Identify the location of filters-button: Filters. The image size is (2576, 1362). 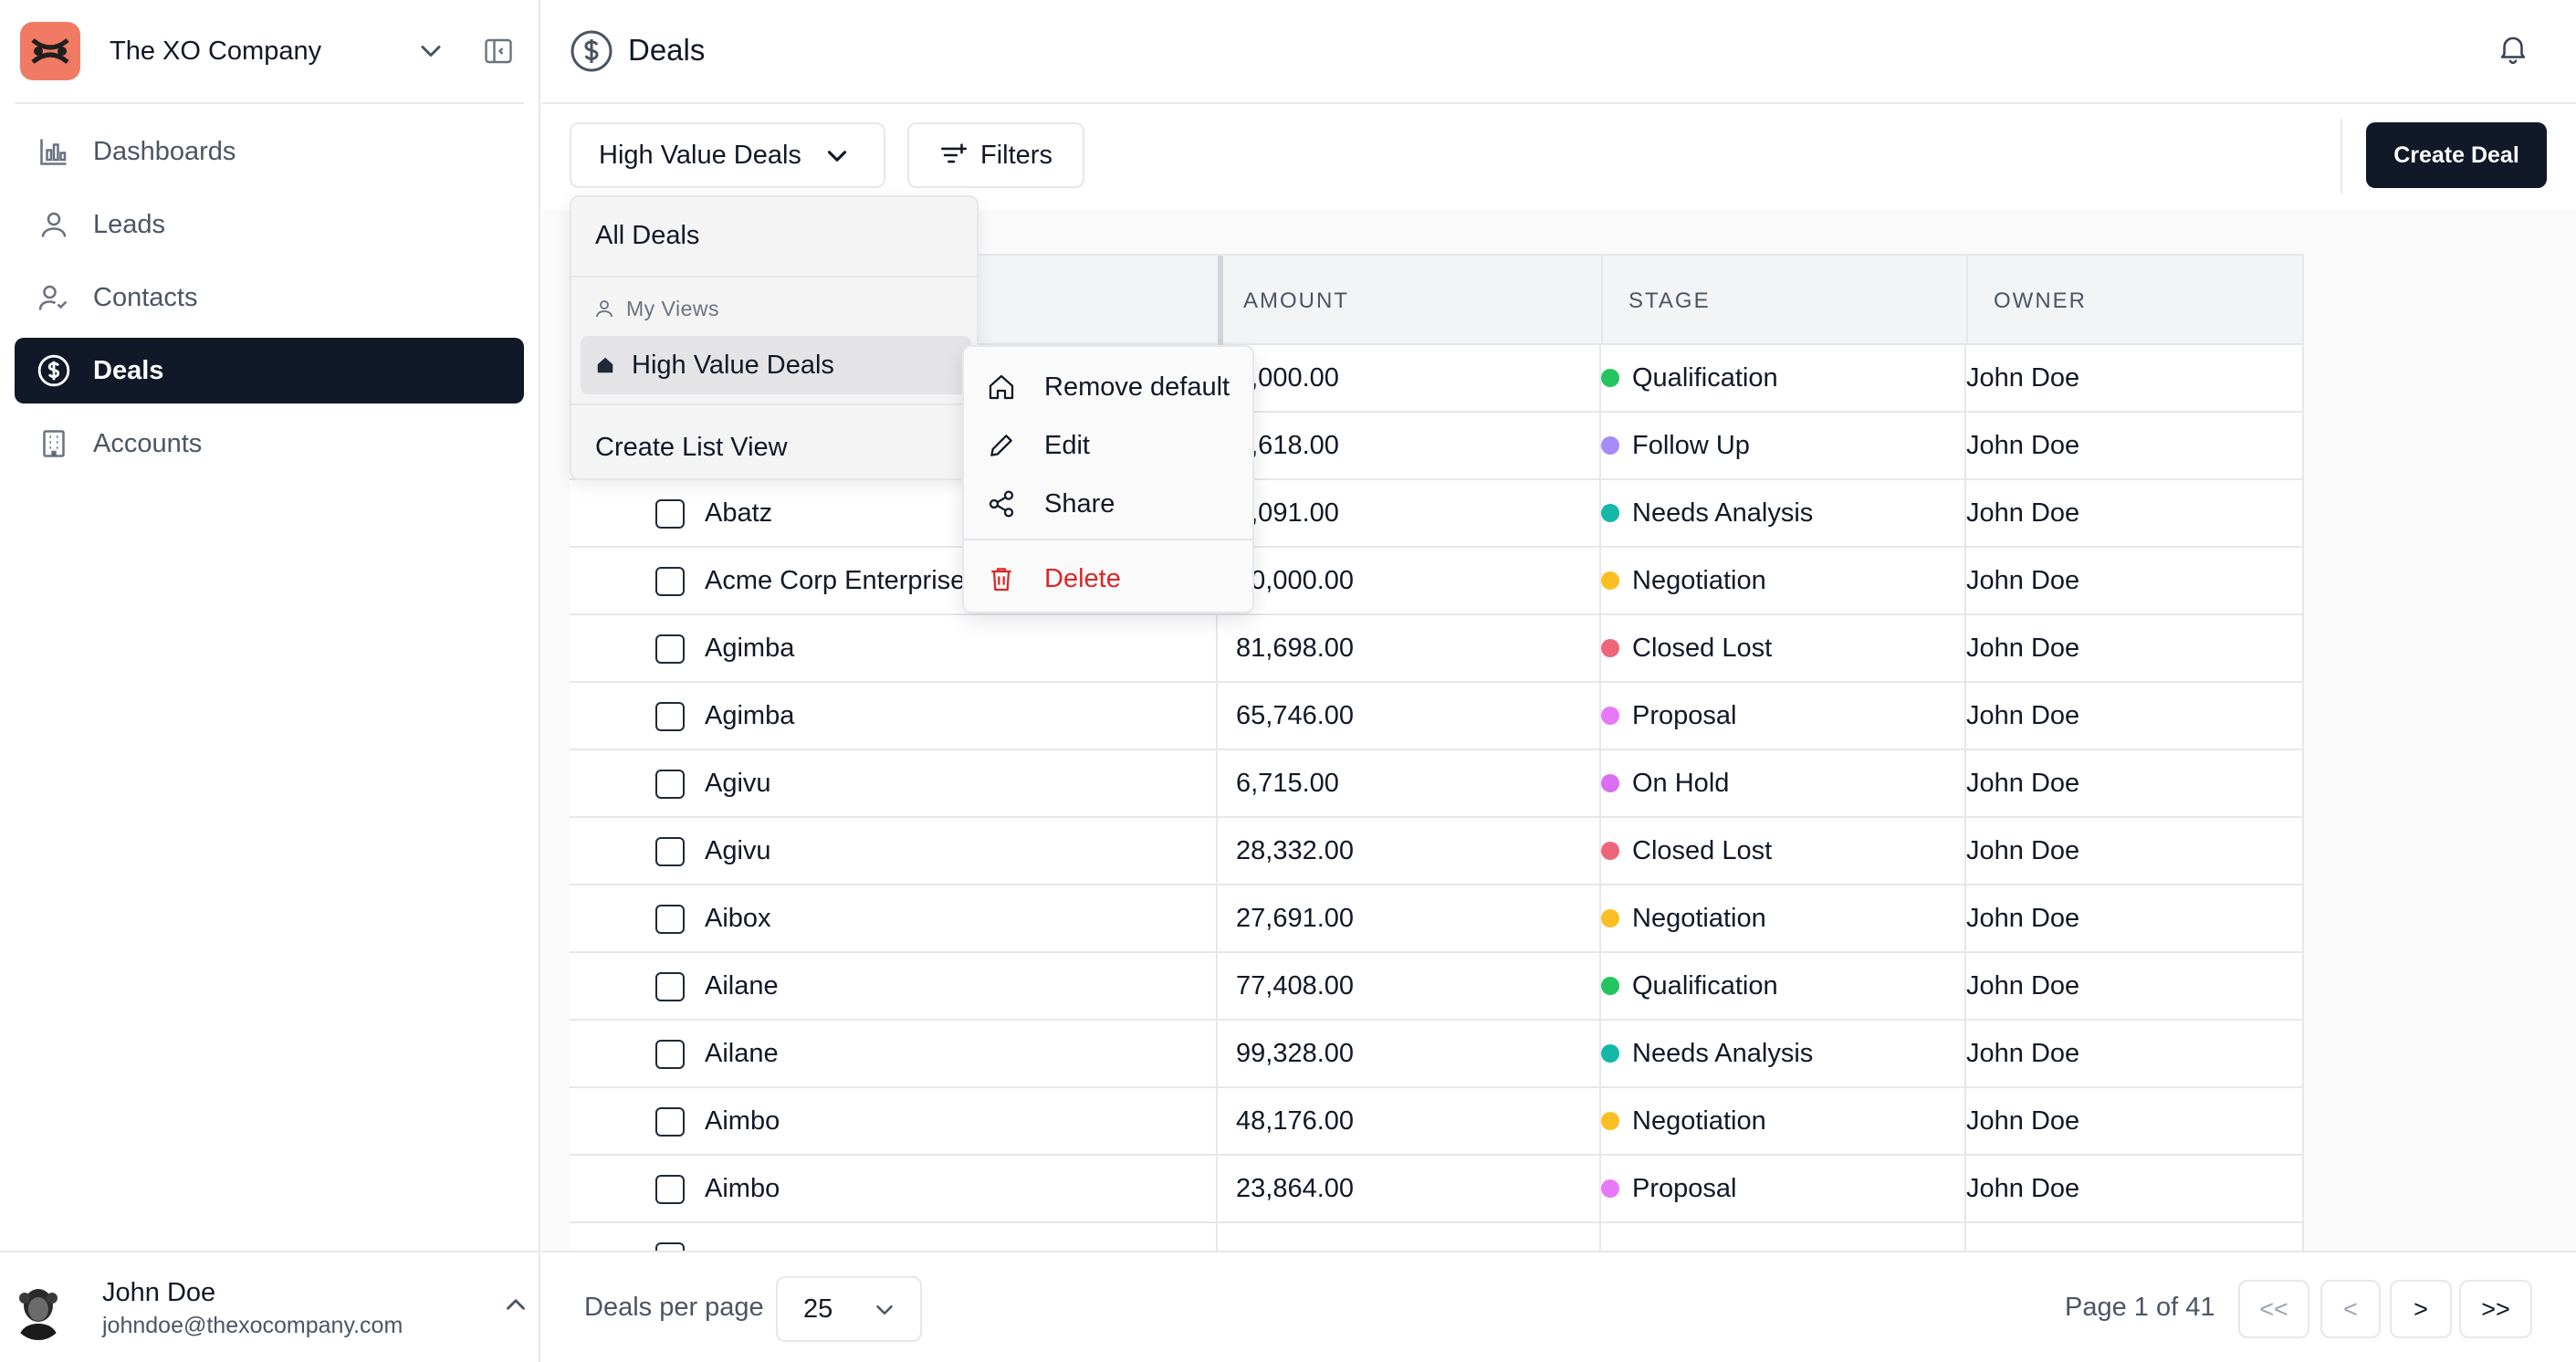
(996, 155).